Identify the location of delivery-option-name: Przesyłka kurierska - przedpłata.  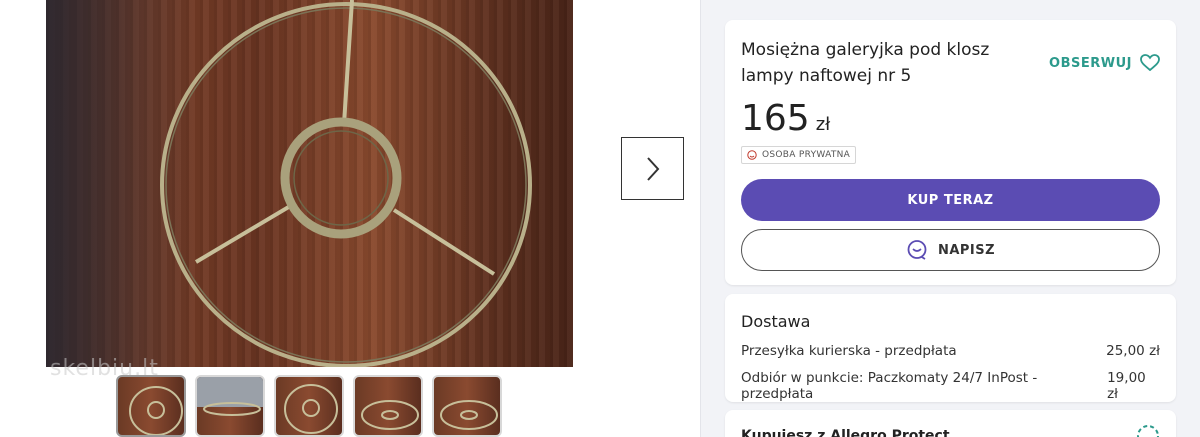
(849, 351).